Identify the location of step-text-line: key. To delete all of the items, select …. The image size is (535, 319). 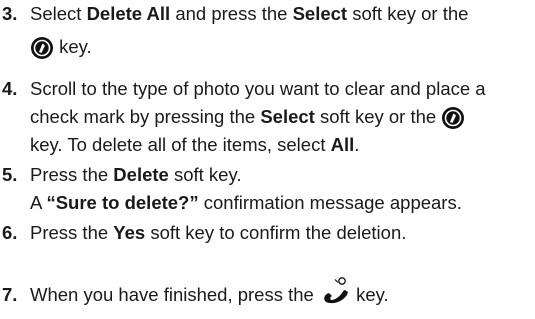
(195, 144).